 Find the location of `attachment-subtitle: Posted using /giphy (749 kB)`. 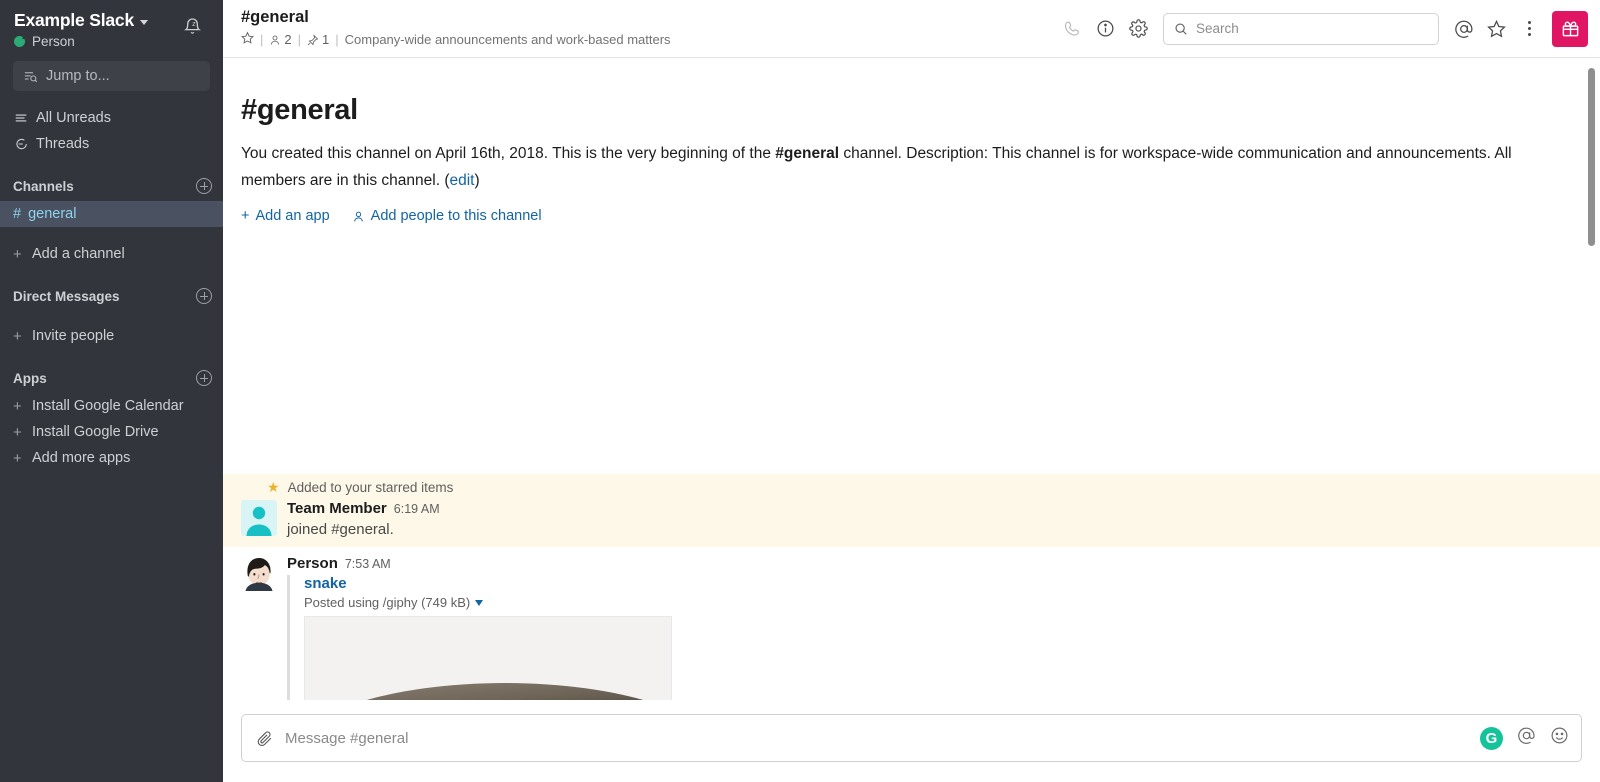

attachment-subtitle: Posted using /giphy (749 kB) is located at coordinates (387, 602).